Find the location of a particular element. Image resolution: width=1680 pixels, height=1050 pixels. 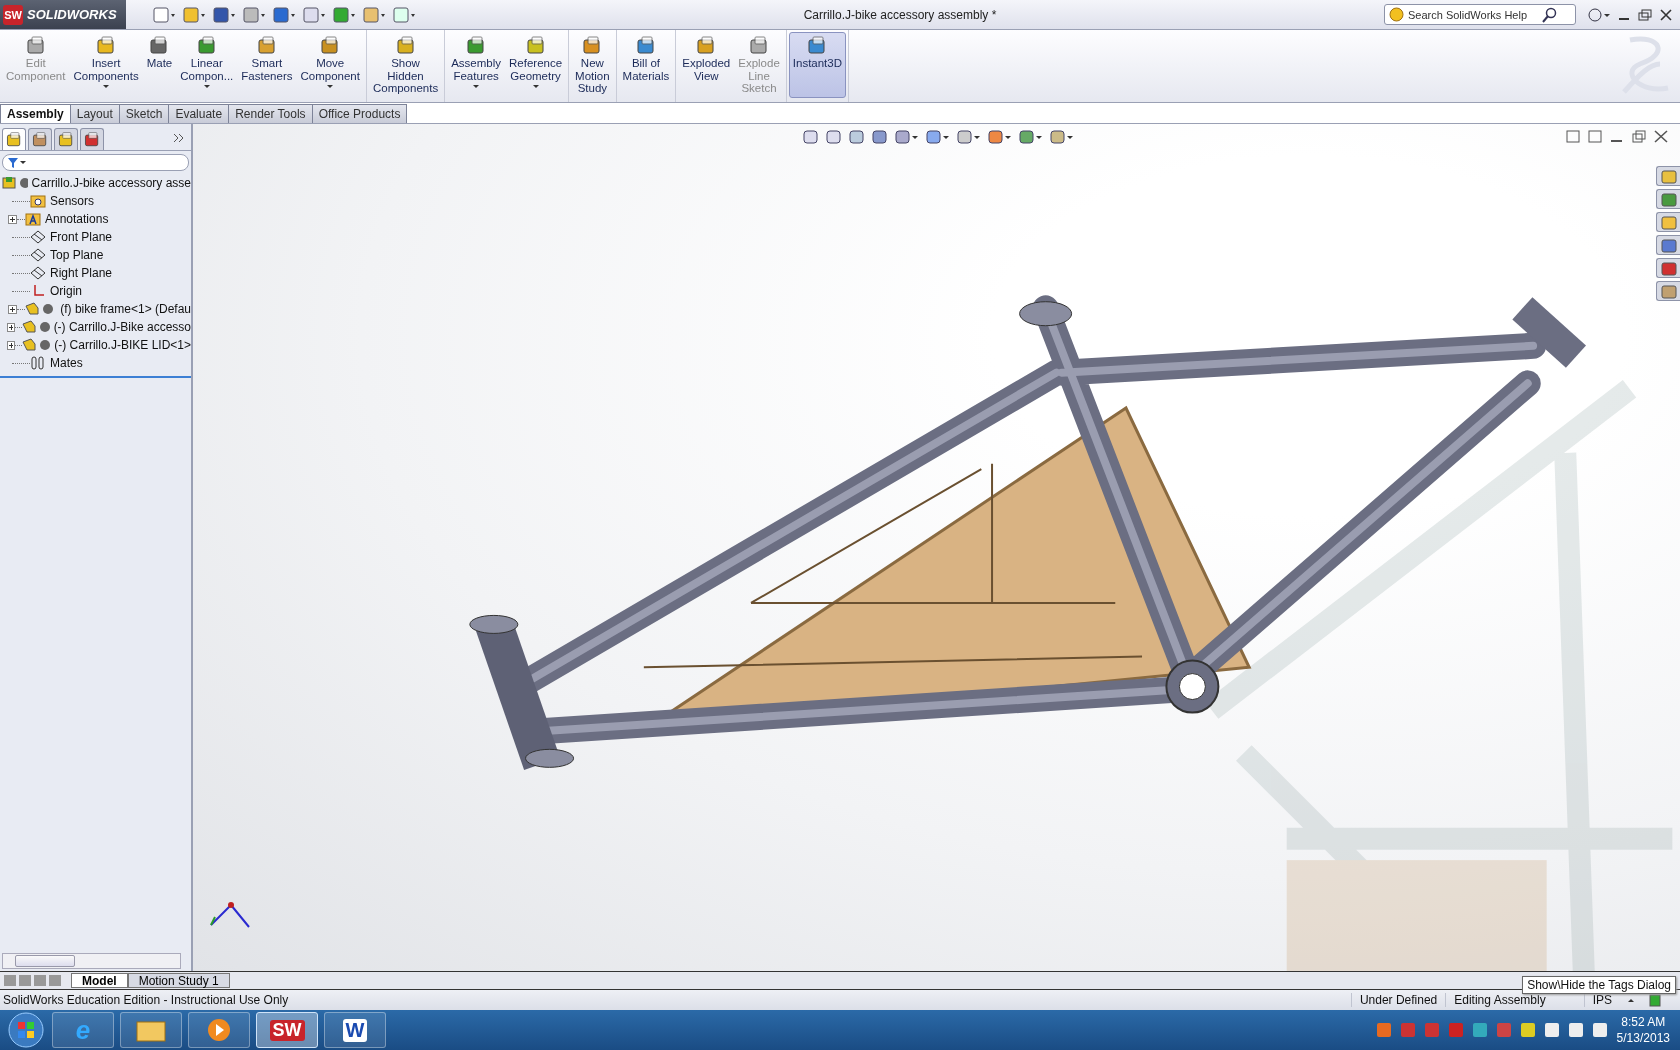

tree-item: (-) Carrillo.J-Bike accesso is located at coordinates (122, 327).